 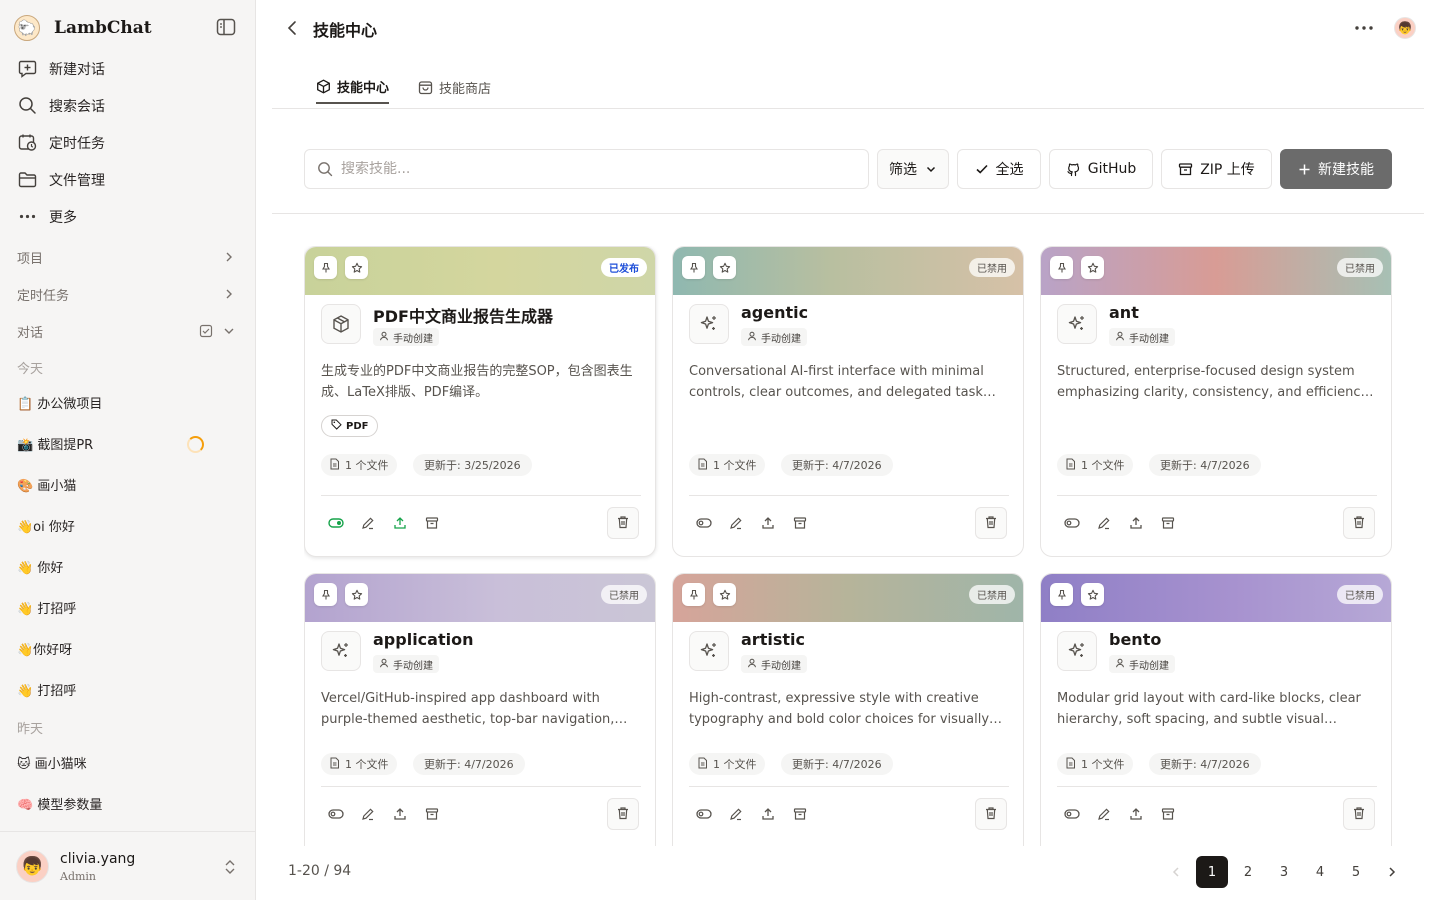 I want to click on section-projects: 项目, so click(x=127, y=257).